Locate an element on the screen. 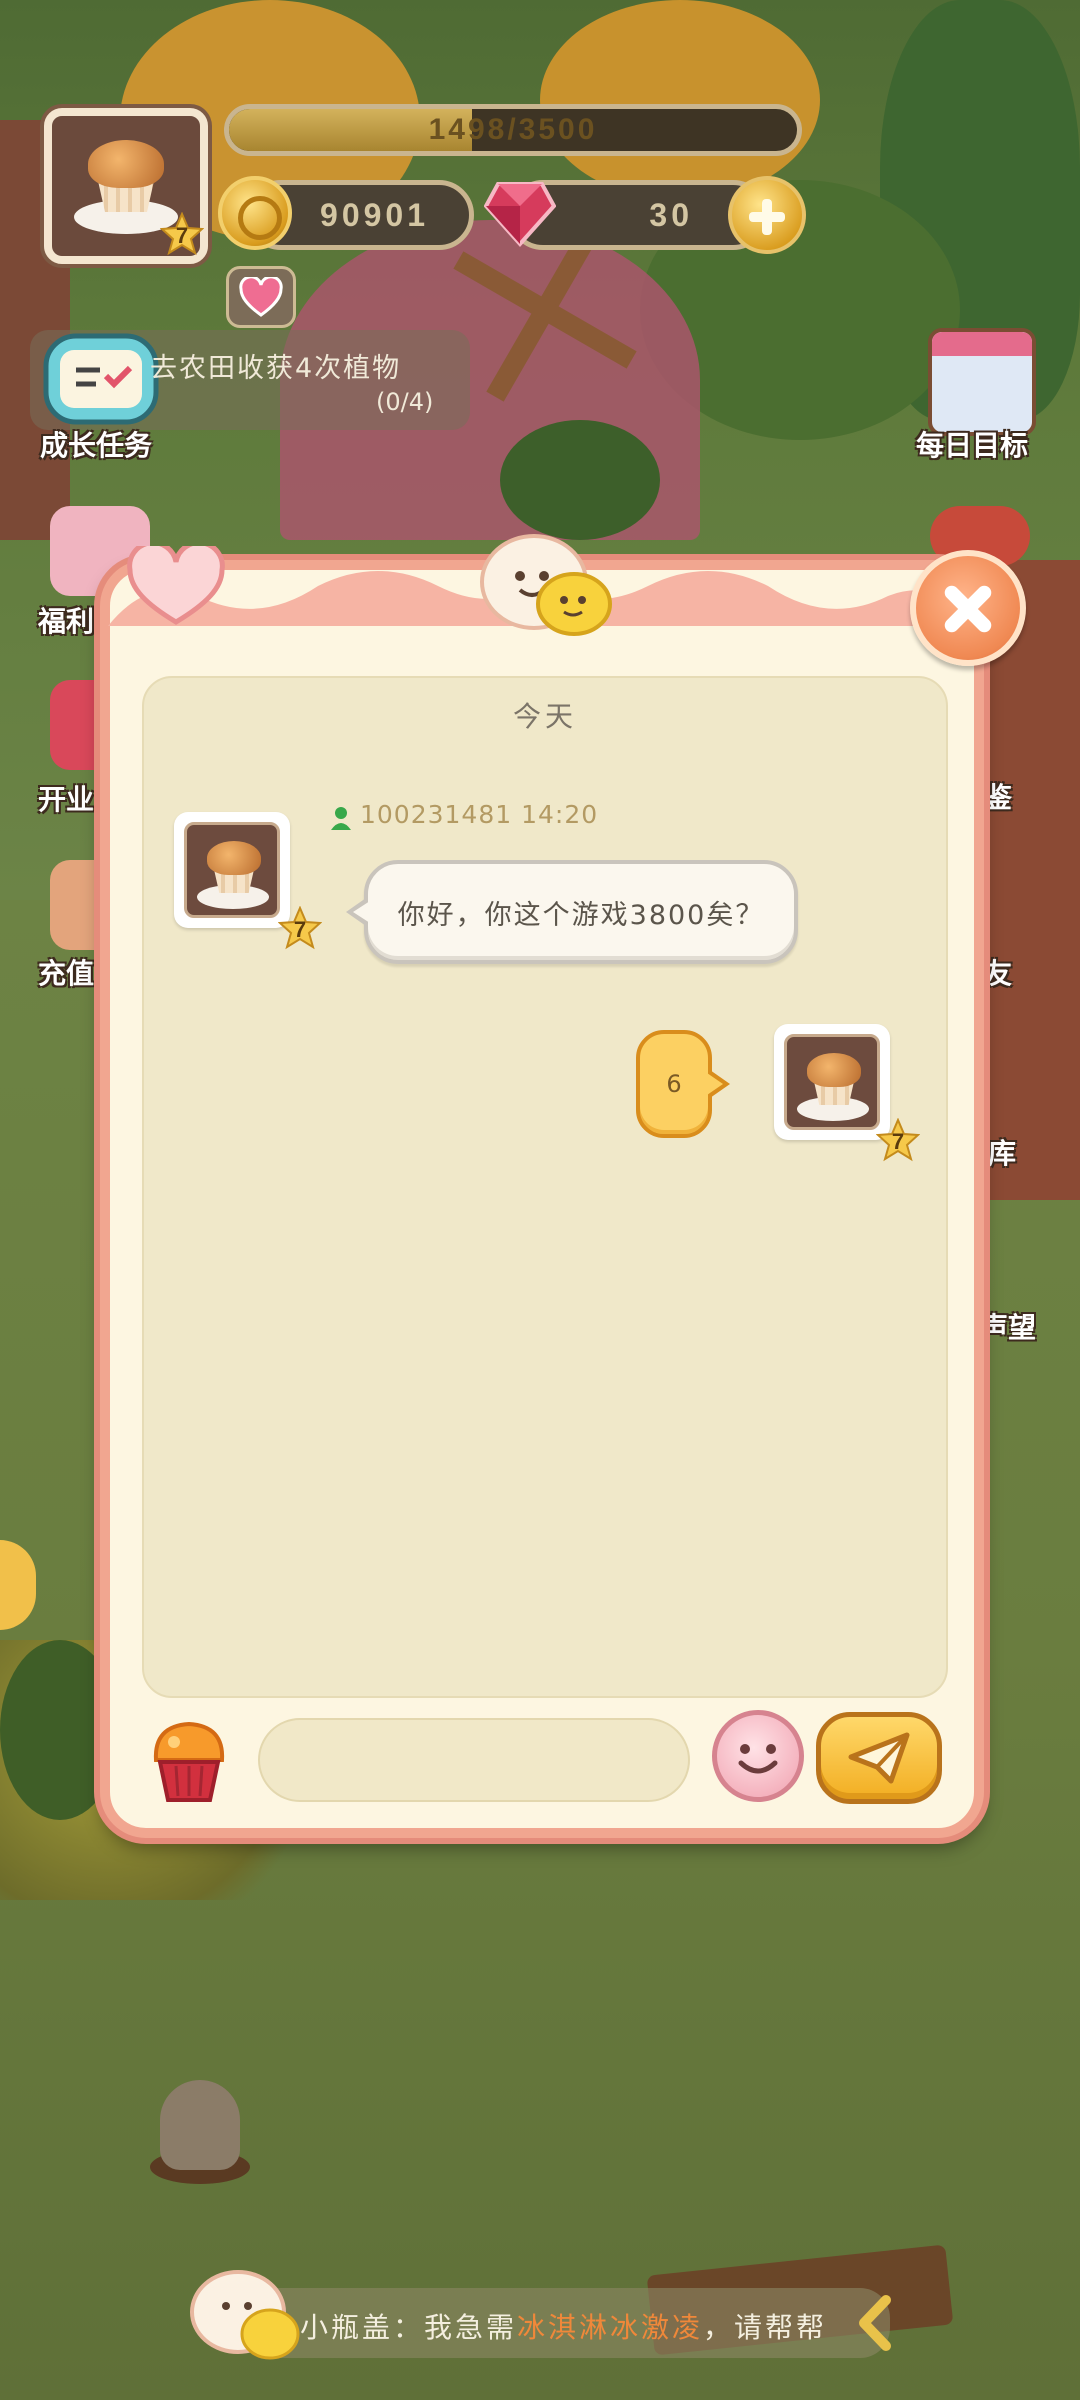 The width and height of the screenshot is (1080, 2400). ticker-suffix: ，请帮帮 is located at coordinates (765, 2327).